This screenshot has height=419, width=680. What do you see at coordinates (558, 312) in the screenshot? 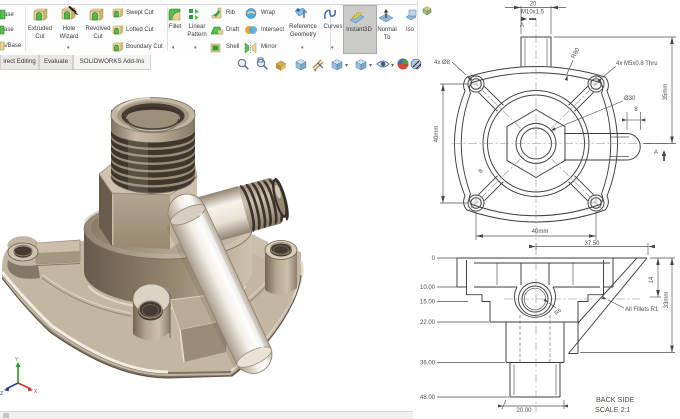
I see `svg-text: R6` at bounding box center [558, 312].